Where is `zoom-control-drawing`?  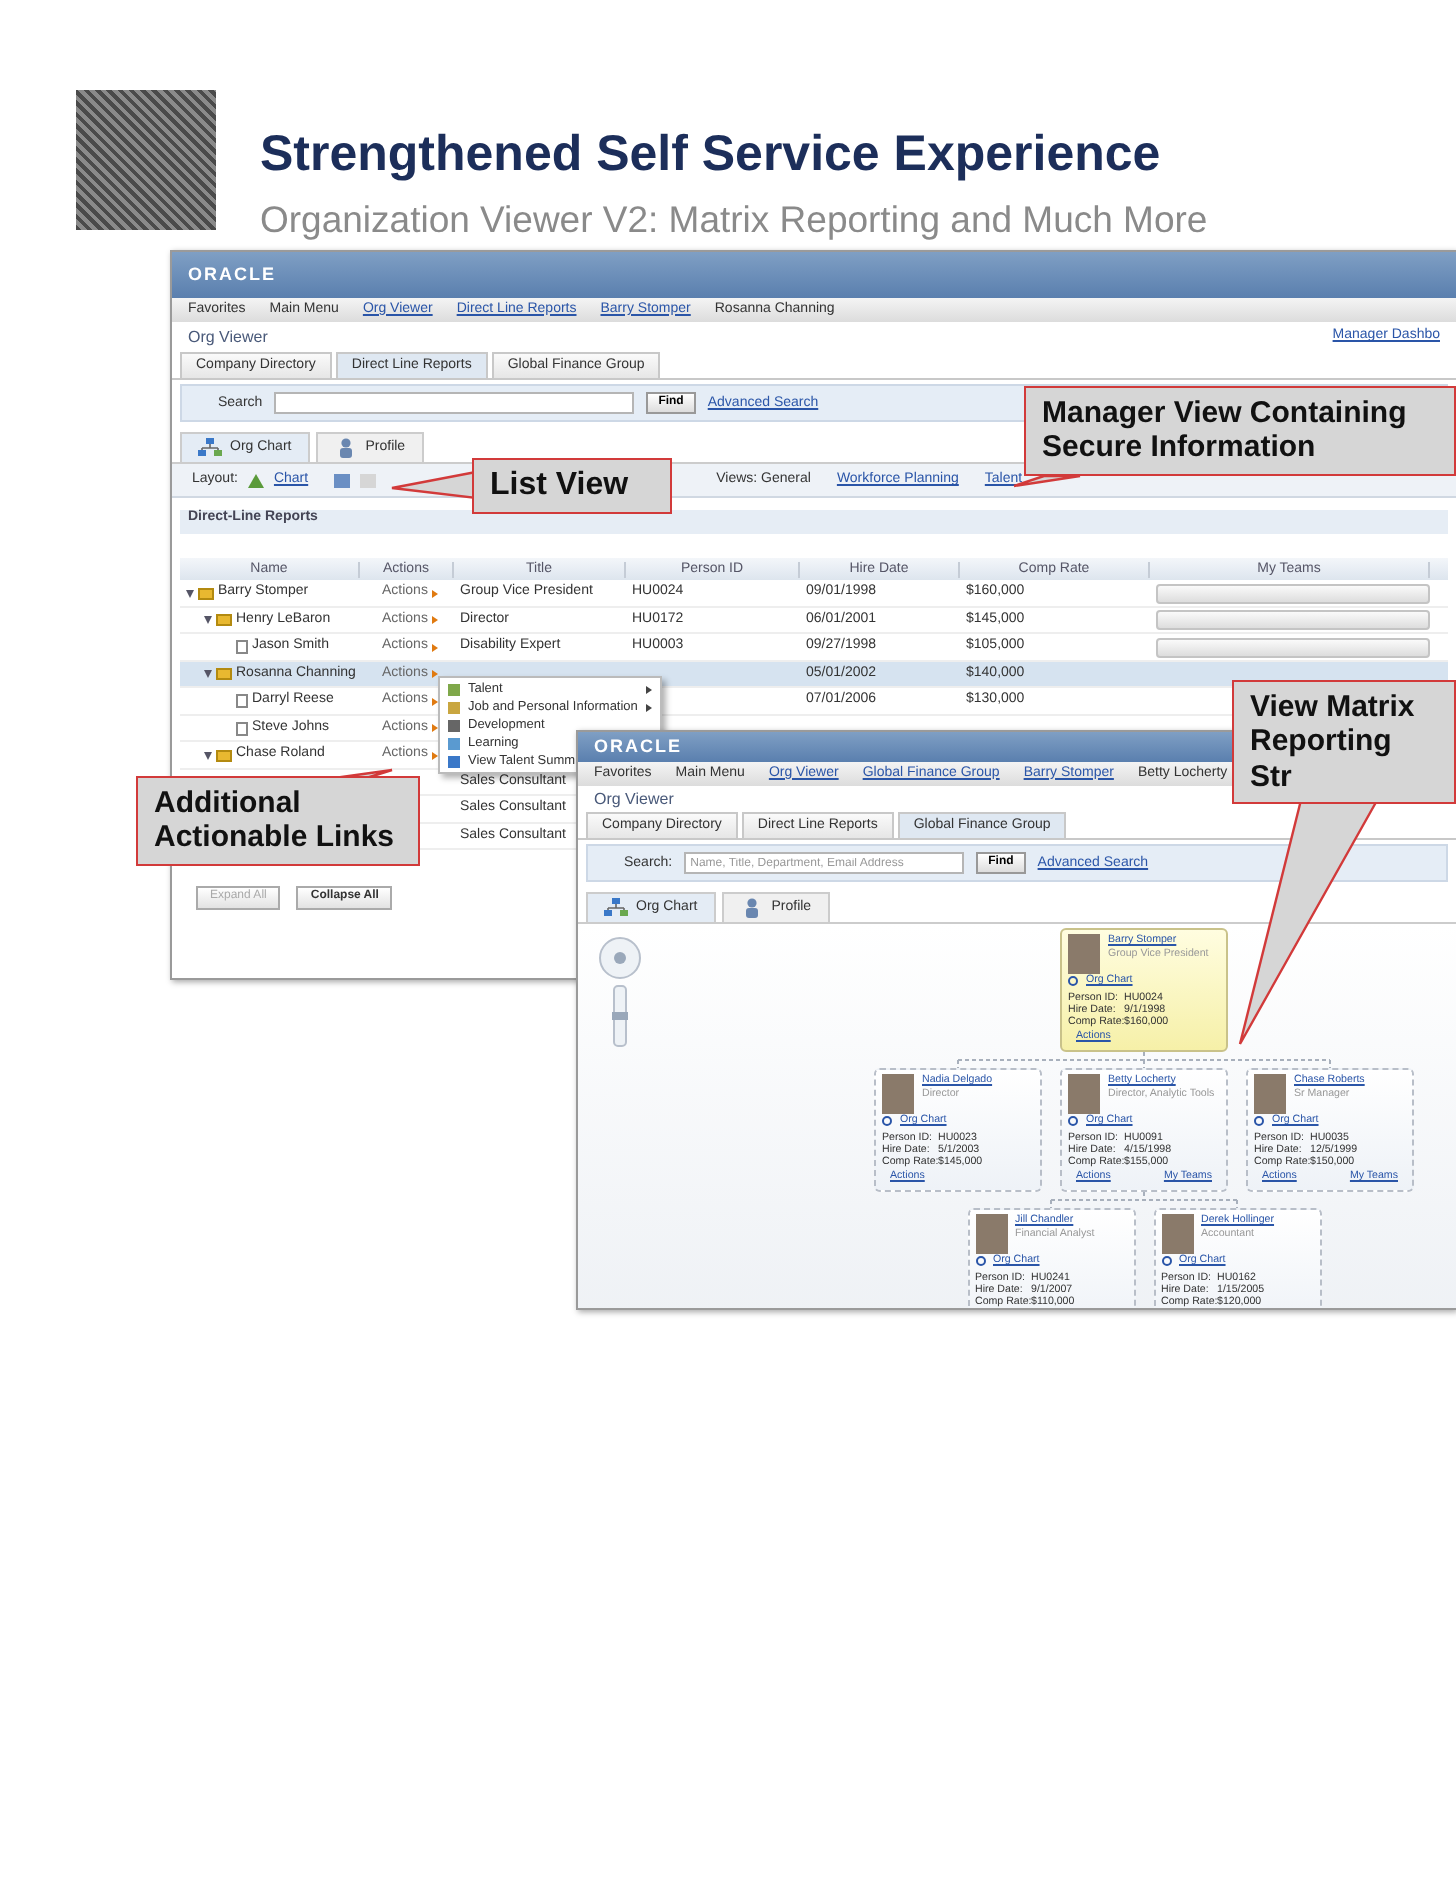
zoom-control-drawing is located at coordinates (620, 992).